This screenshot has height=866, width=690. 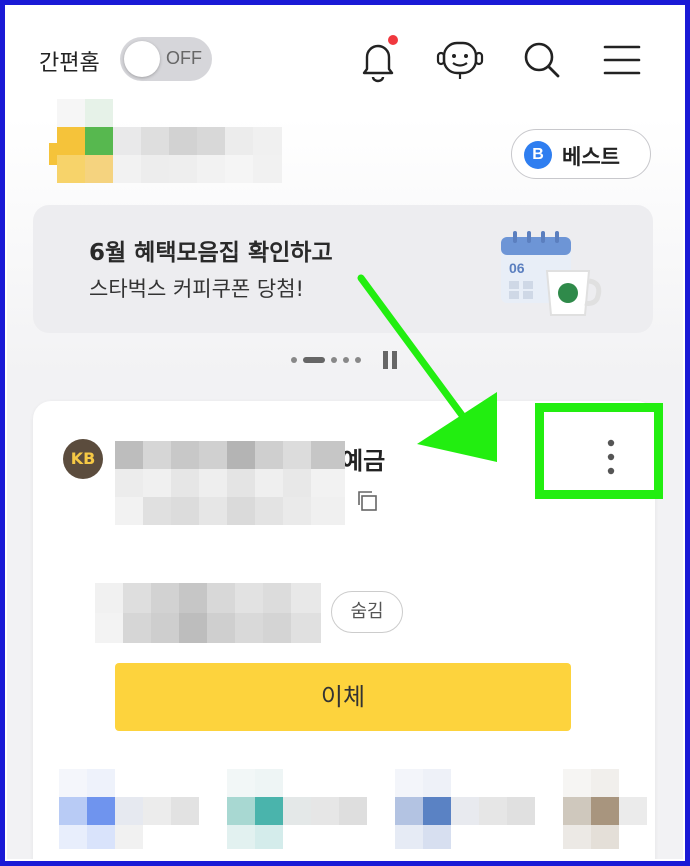 What do you see at coordinates (343, 269) in the screenshot?
I see `promo-banner: 6월 혜택모음집 확인하고 스타벅스 커피쿠폰 당첨! 06` at bounding box center [343, 269].